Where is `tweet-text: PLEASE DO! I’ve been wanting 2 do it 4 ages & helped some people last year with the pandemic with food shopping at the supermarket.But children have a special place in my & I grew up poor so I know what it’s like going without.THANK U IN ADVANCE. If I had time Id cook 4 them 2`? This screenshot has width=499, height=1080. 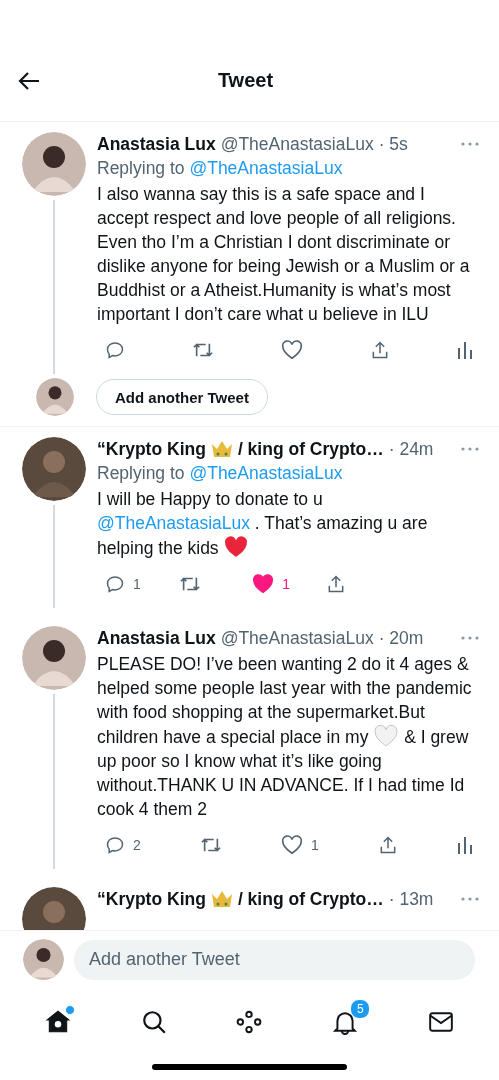
tweet-text: PLEASE DO! I’ve been wanting 2 do it 4 ages & helped some people last year with the pandemic with food shopping at the supermarket.But children have a special place in my & I grew up poor so I know what it’s like going without.THANK U IN ADVANCE. If I had time Id cook 4 them 2 is located at coordinates (285, 737).